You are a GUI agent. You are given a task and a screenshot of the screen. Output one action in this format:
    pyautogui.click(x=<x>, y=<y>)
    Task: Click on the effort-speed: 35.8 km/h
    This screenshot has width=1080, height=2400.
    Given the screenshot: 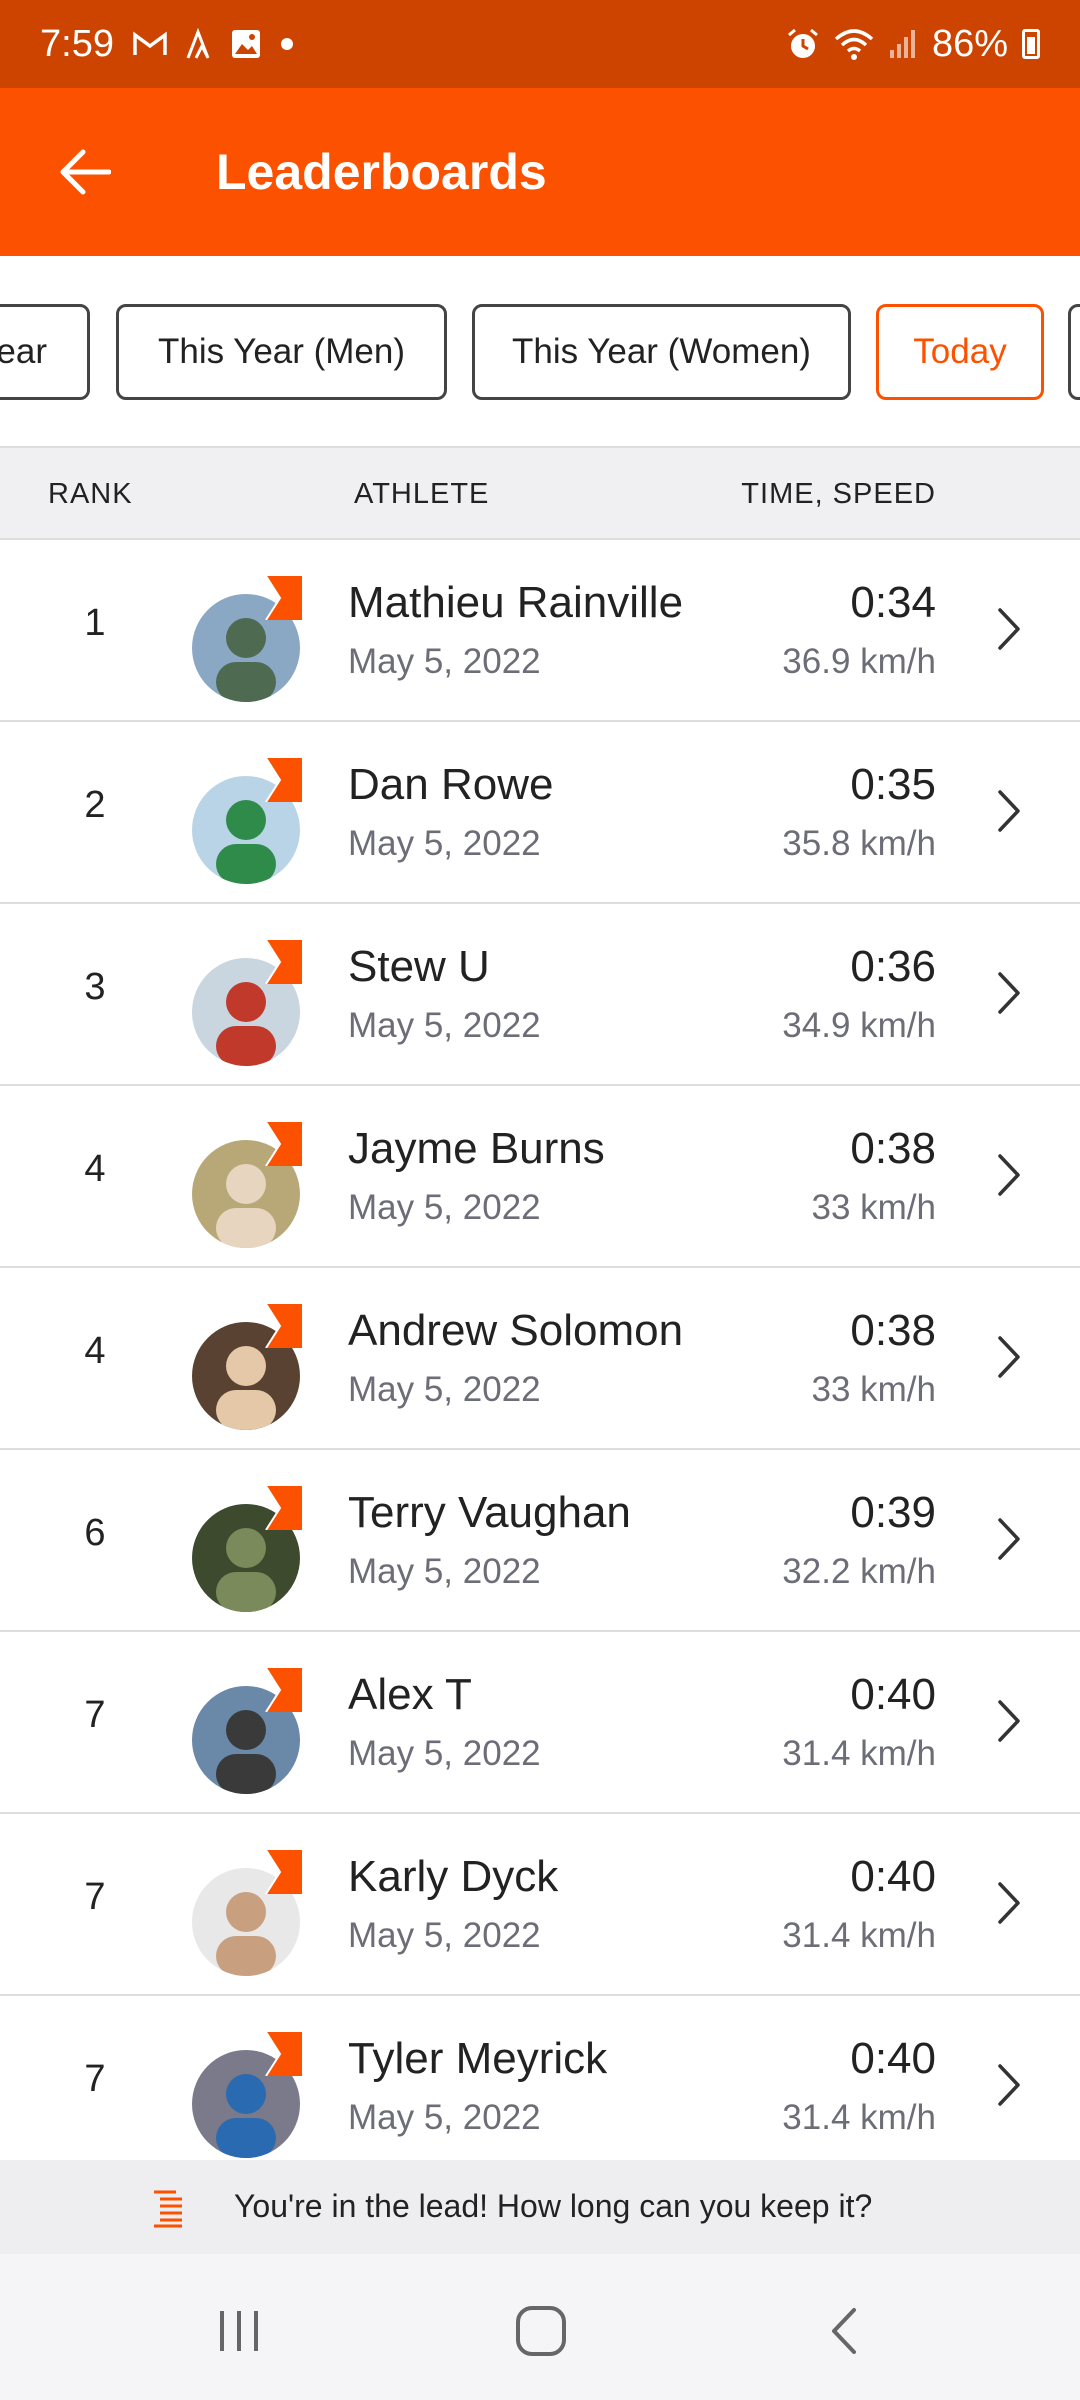 What is the action you would take?
    pyautogui.click(x=859, y=843)
    